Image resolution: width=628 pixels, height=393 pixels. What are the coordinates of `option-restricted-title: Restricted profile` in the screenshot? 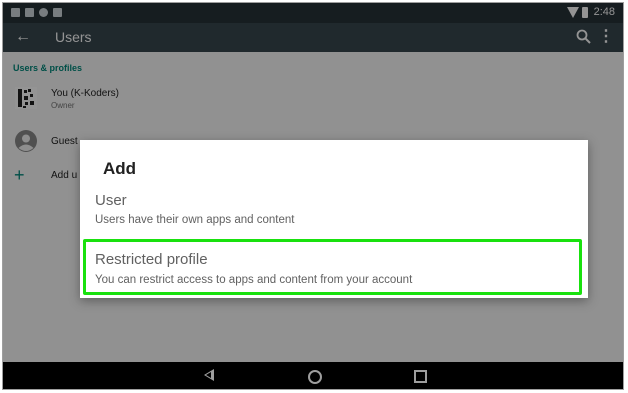 It's located at (151, 259).